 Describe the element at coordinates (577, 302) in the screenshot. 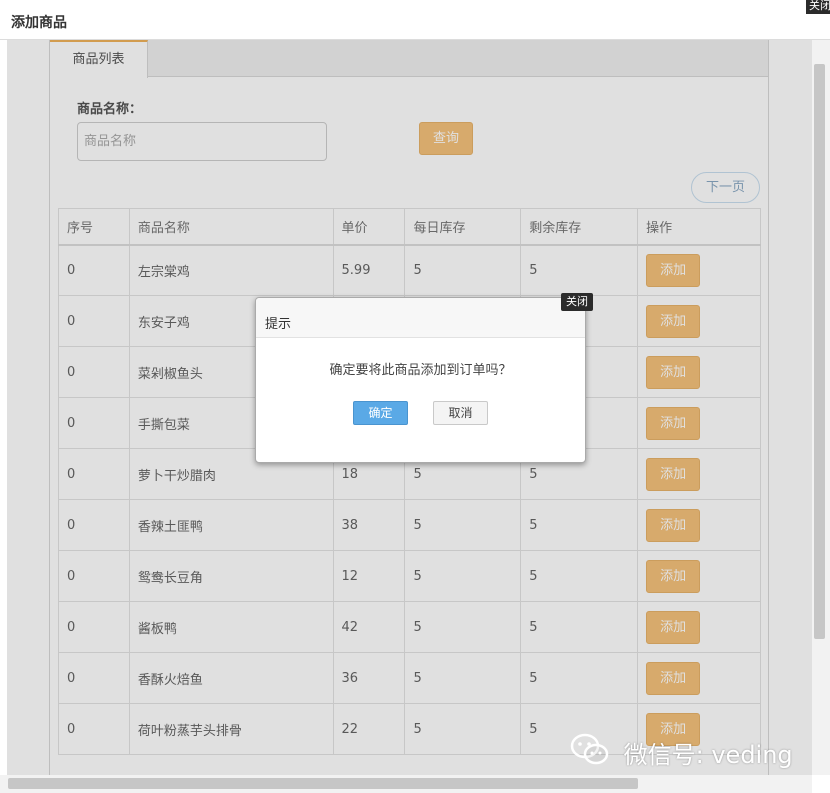

I see `modal-close-button: 关闭` at that location.